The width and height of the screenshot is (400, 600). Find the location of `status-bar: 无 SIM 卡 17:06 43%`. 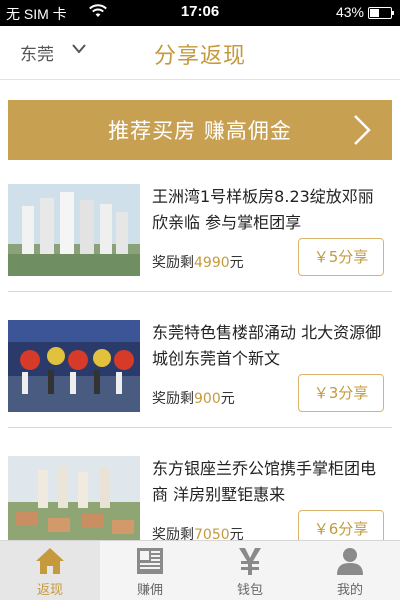

status-bar: 无 SIM 卡 17:06 43% is located at coordinates (200, 13).